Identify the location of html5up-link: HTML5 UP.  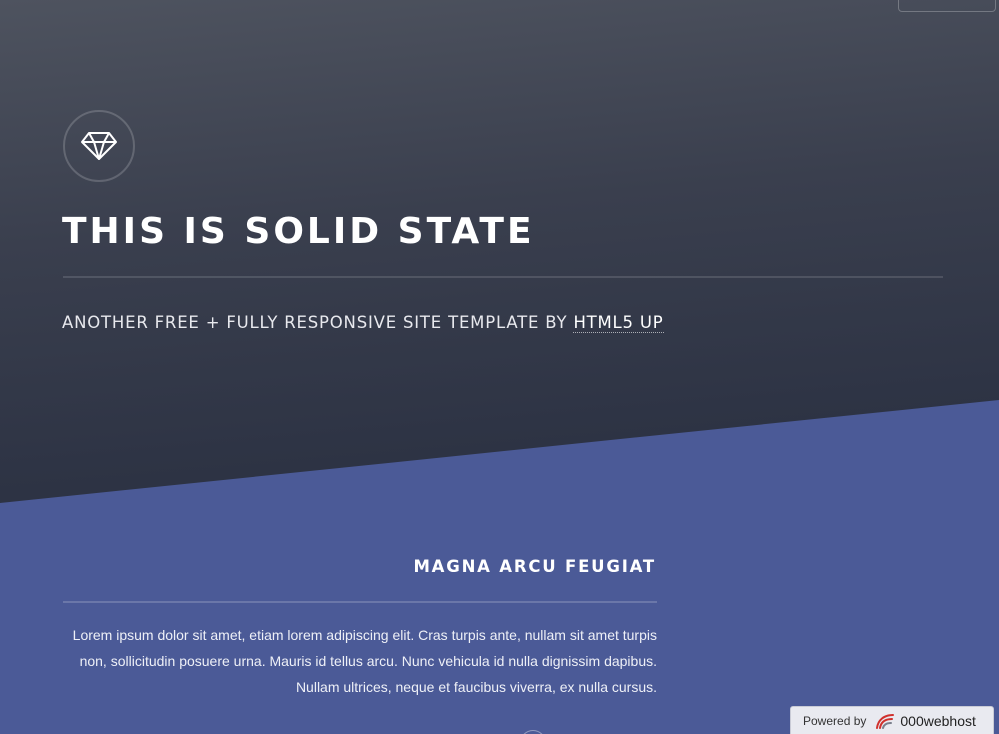
(618, 323).